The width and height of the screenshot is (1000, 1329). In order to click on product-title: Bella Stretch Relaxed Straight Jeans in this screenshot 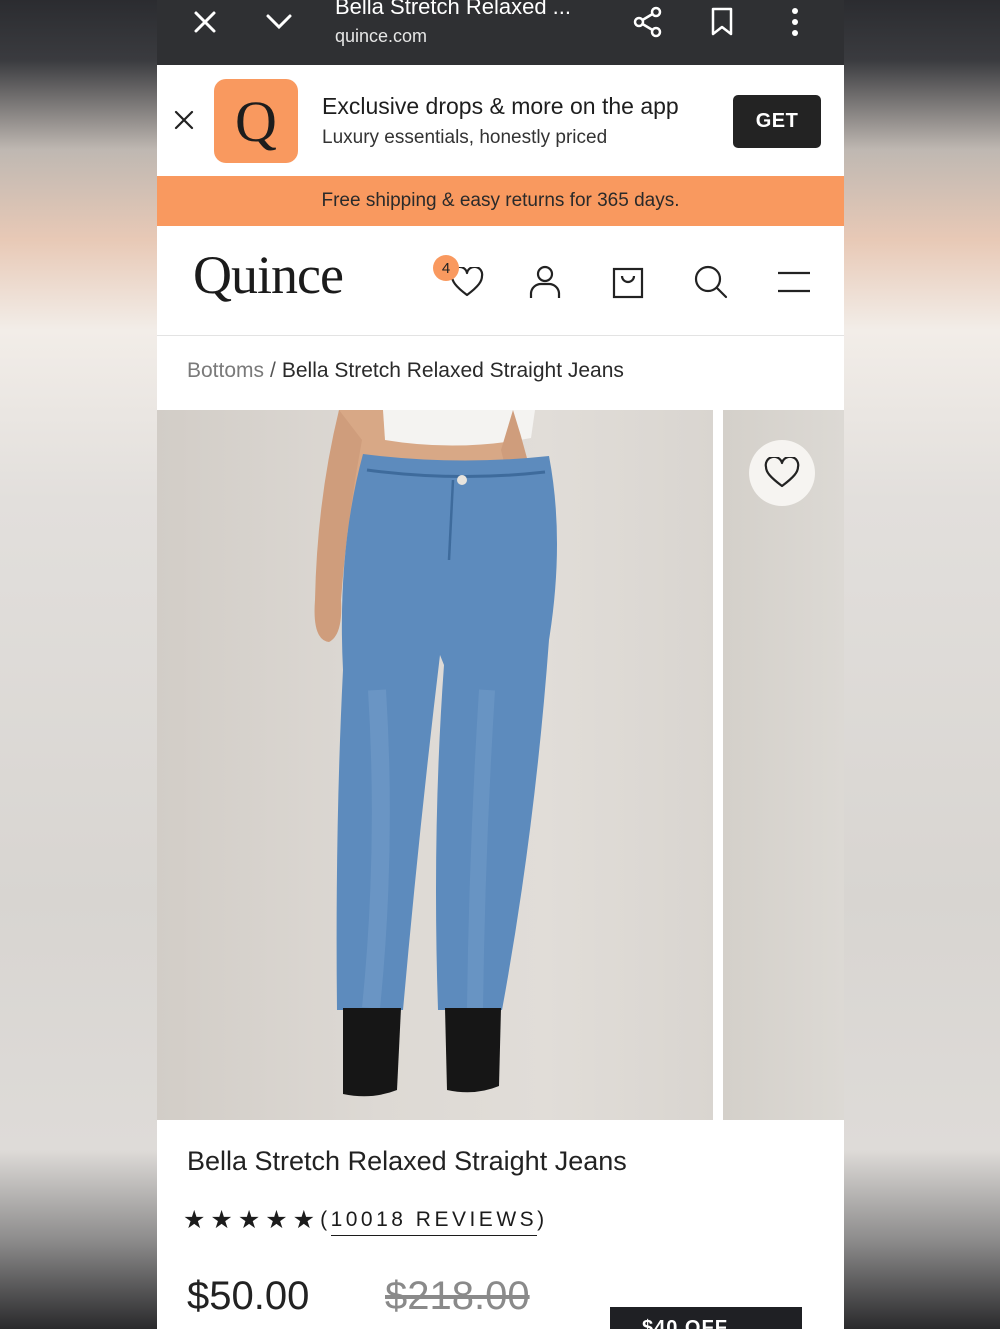, I will do `click(407, 1161)`.